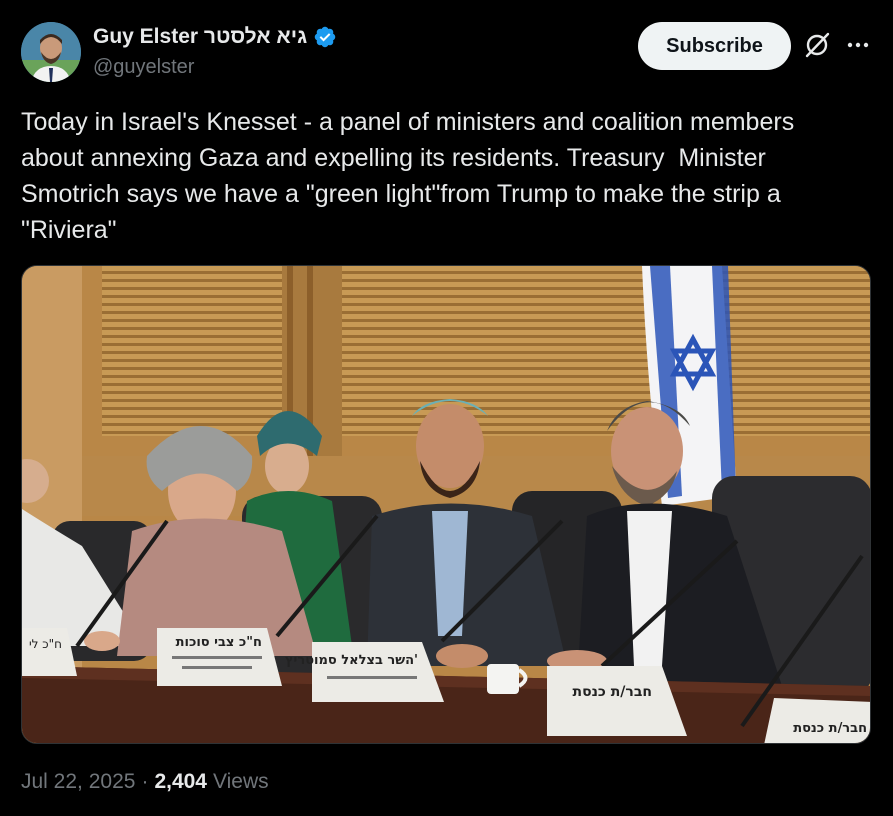  What do you see at coordinates (817, 720) in the screenshot?
I see `placard-5: חבר/ת כנסת` at bounding box center [817, 720].